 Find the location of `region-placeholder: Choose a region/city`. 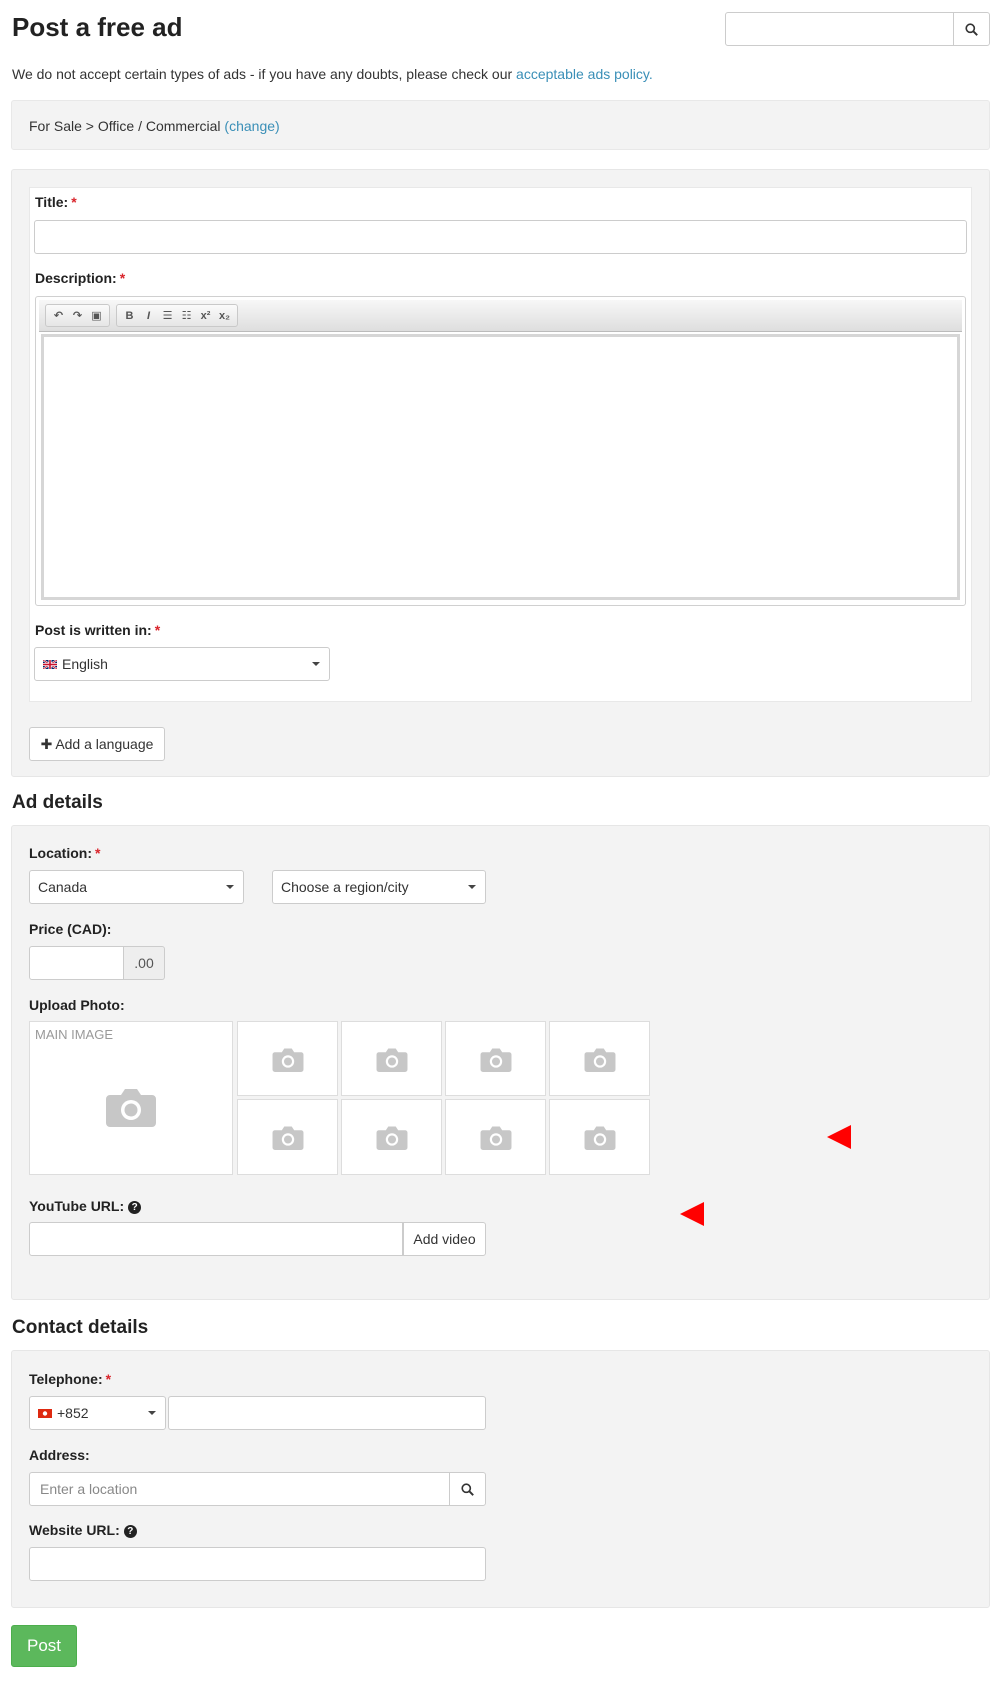

region-placeholder: Choose a region/city is located at coordinates (345, 887).